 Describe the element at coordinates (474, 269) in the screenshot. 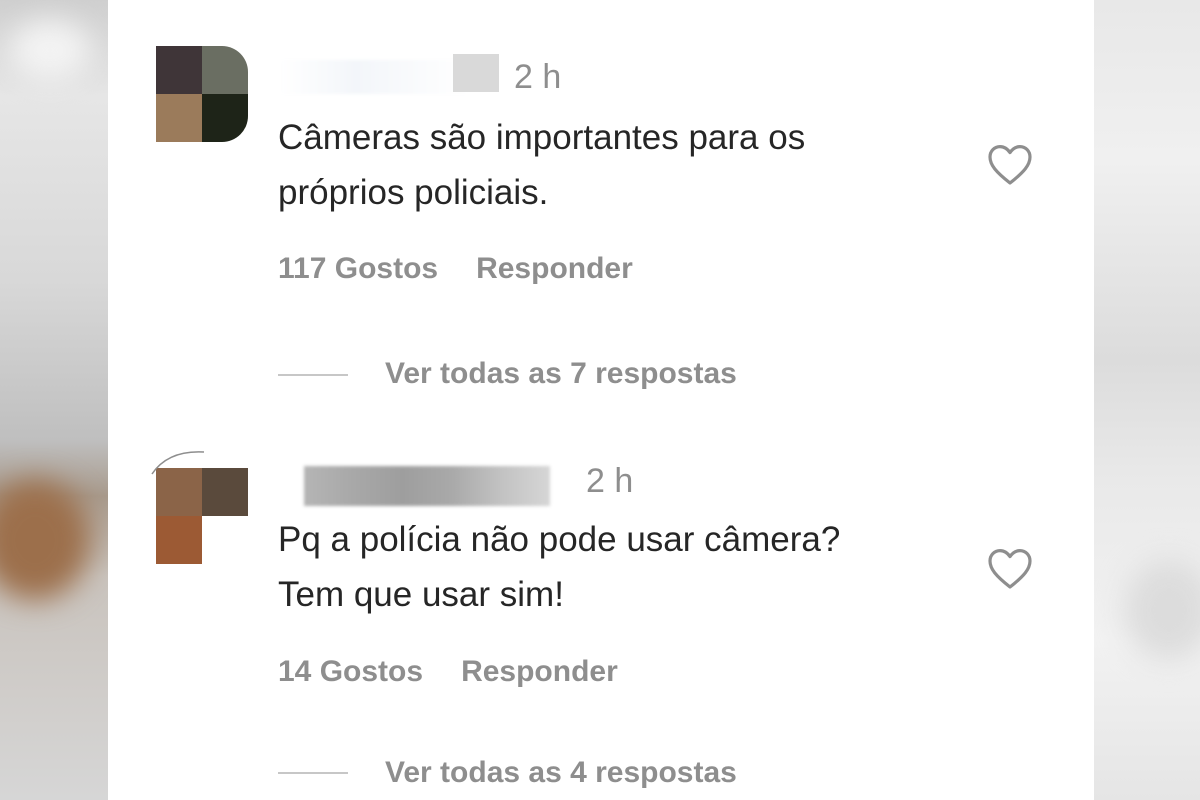

I see `comment-meta: 117 Gostos Responder` at that location.